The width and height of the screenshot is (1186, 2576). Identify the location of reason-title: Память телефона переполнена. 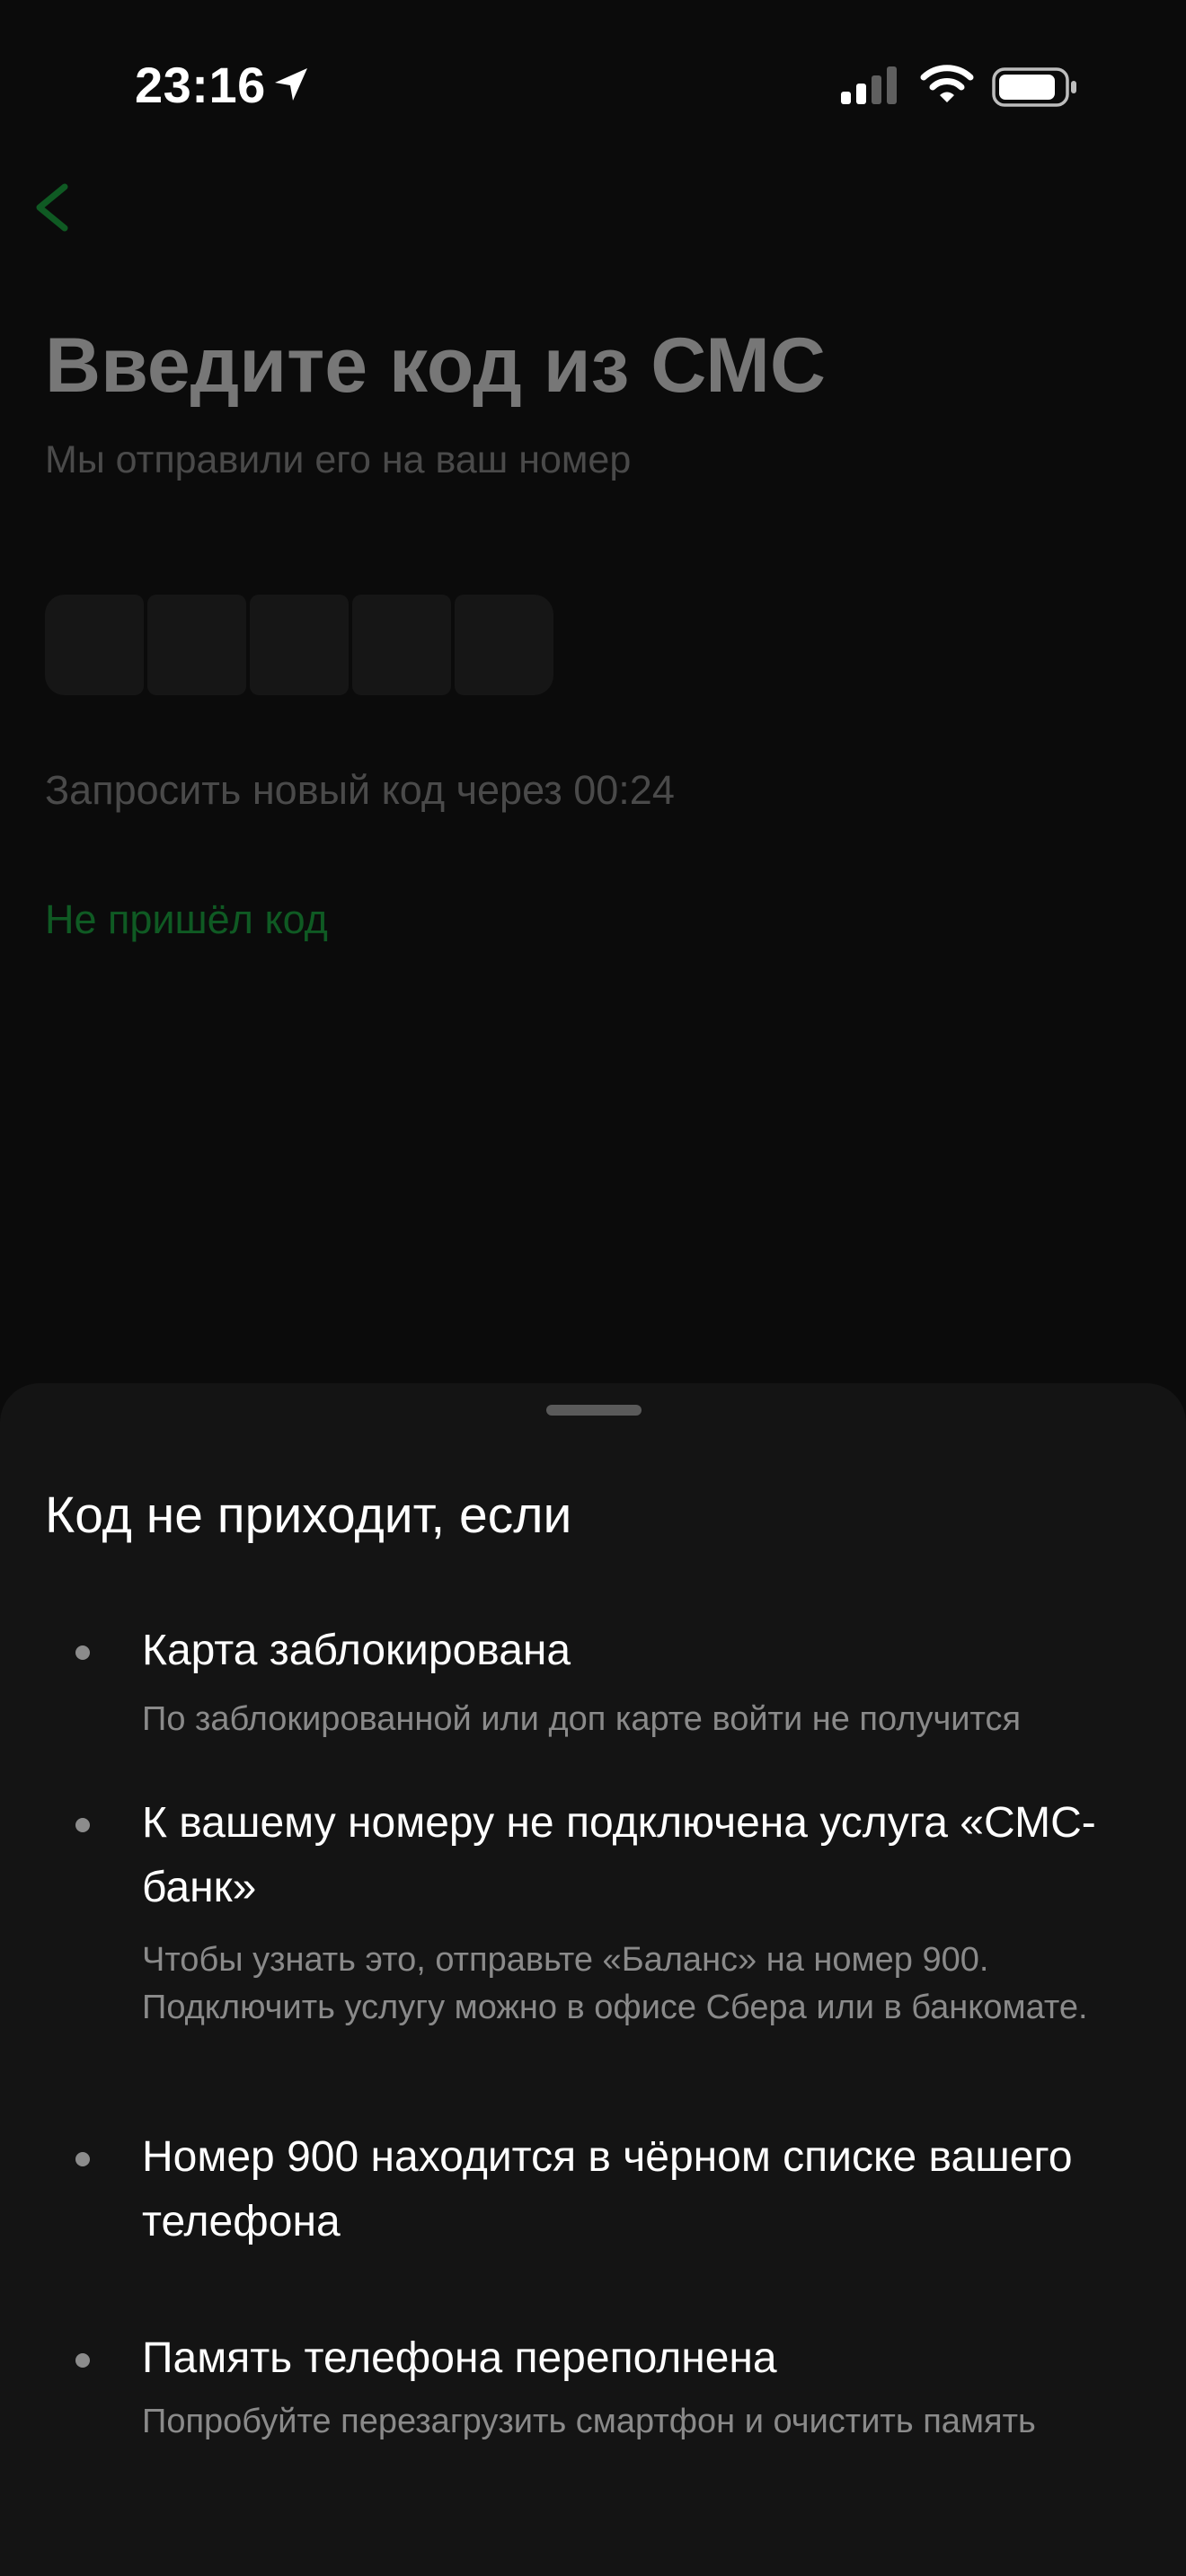
(459, 2358).